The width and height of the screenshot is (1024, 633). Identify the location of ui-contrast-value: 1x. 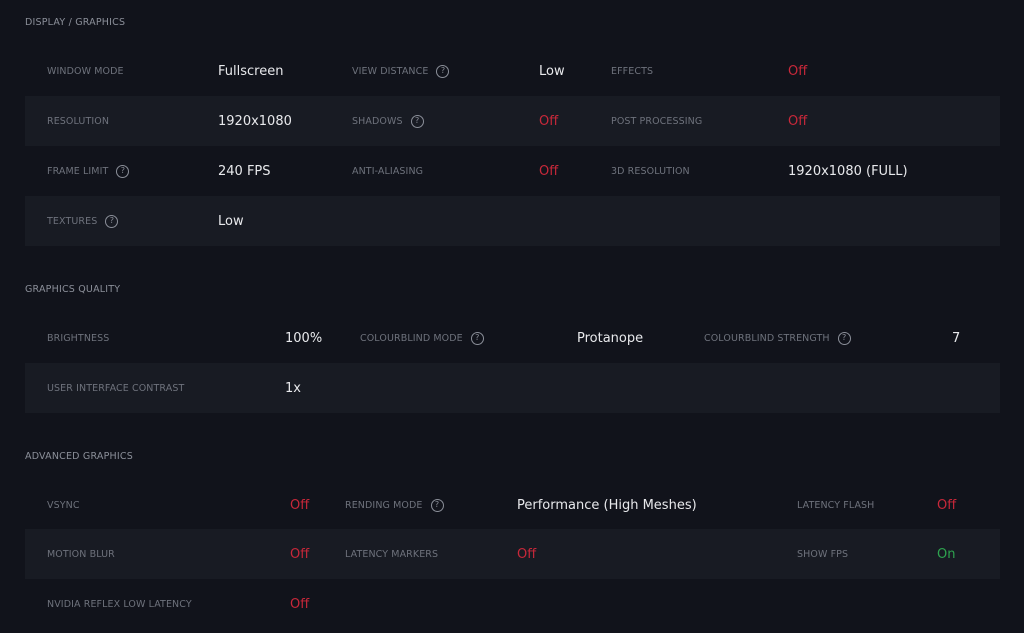
(293, 388).